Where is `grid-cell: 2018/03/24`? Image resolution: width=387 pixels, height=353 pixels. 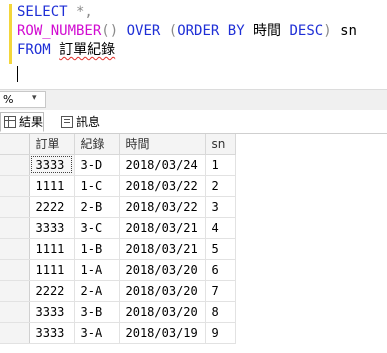
grid-cell: 2018/03/24 is located at coordinates (162, 165).